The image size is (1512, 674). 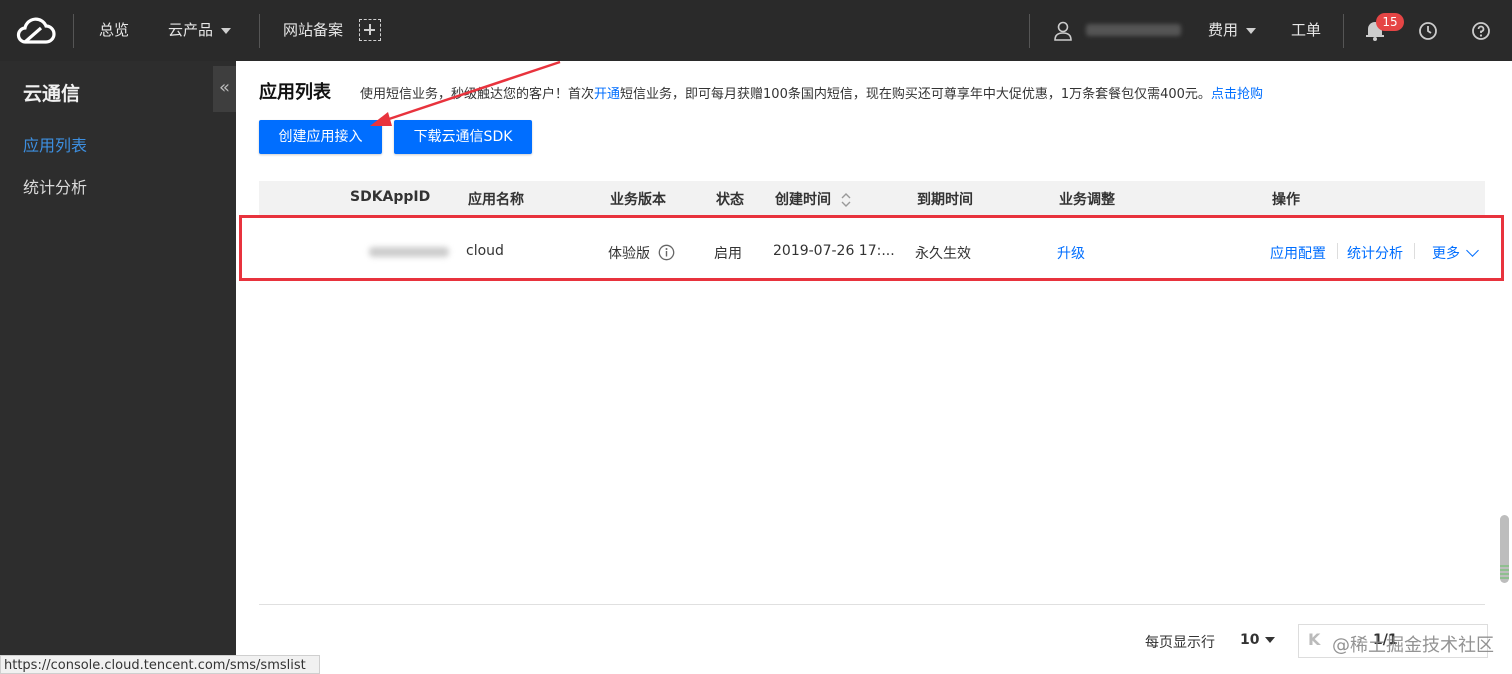 What do you see at coordinates (496, 200) in the screenshot?
I see `column-header-app-name: 应用名称` at bounding box center [496, 200].